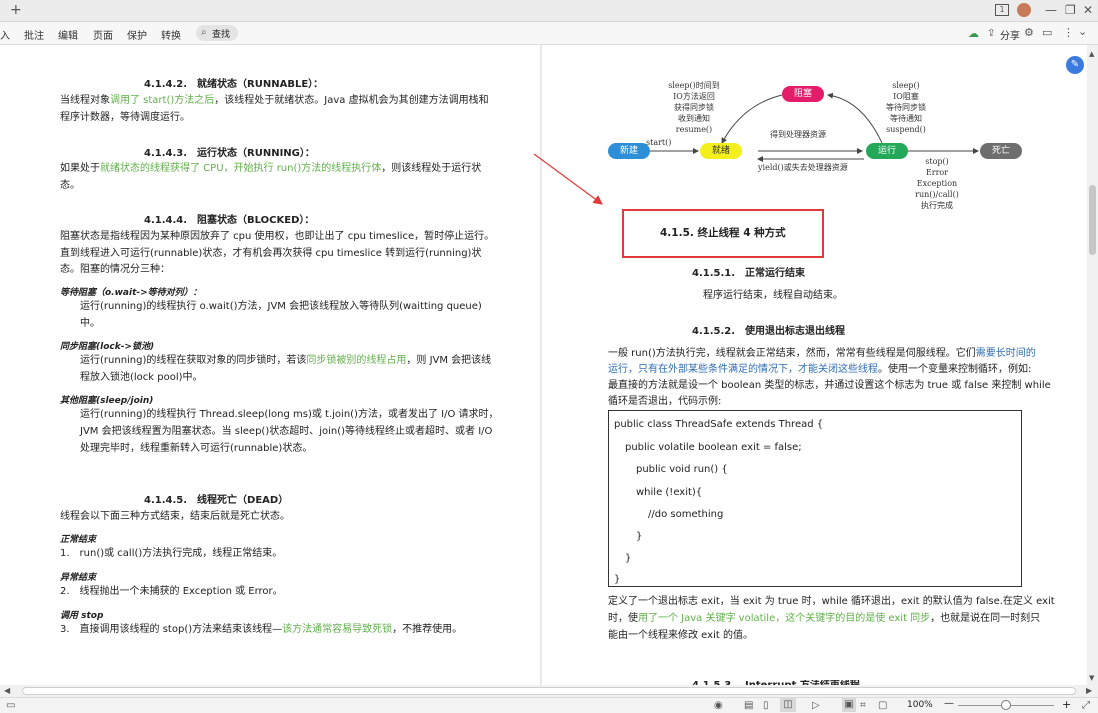 Image resolution: width=1098 pixels, height=713 pixels. Describe the element at coordinates (90, 323) in the screenshot. I see `wait-block-2: 中。` at that location.